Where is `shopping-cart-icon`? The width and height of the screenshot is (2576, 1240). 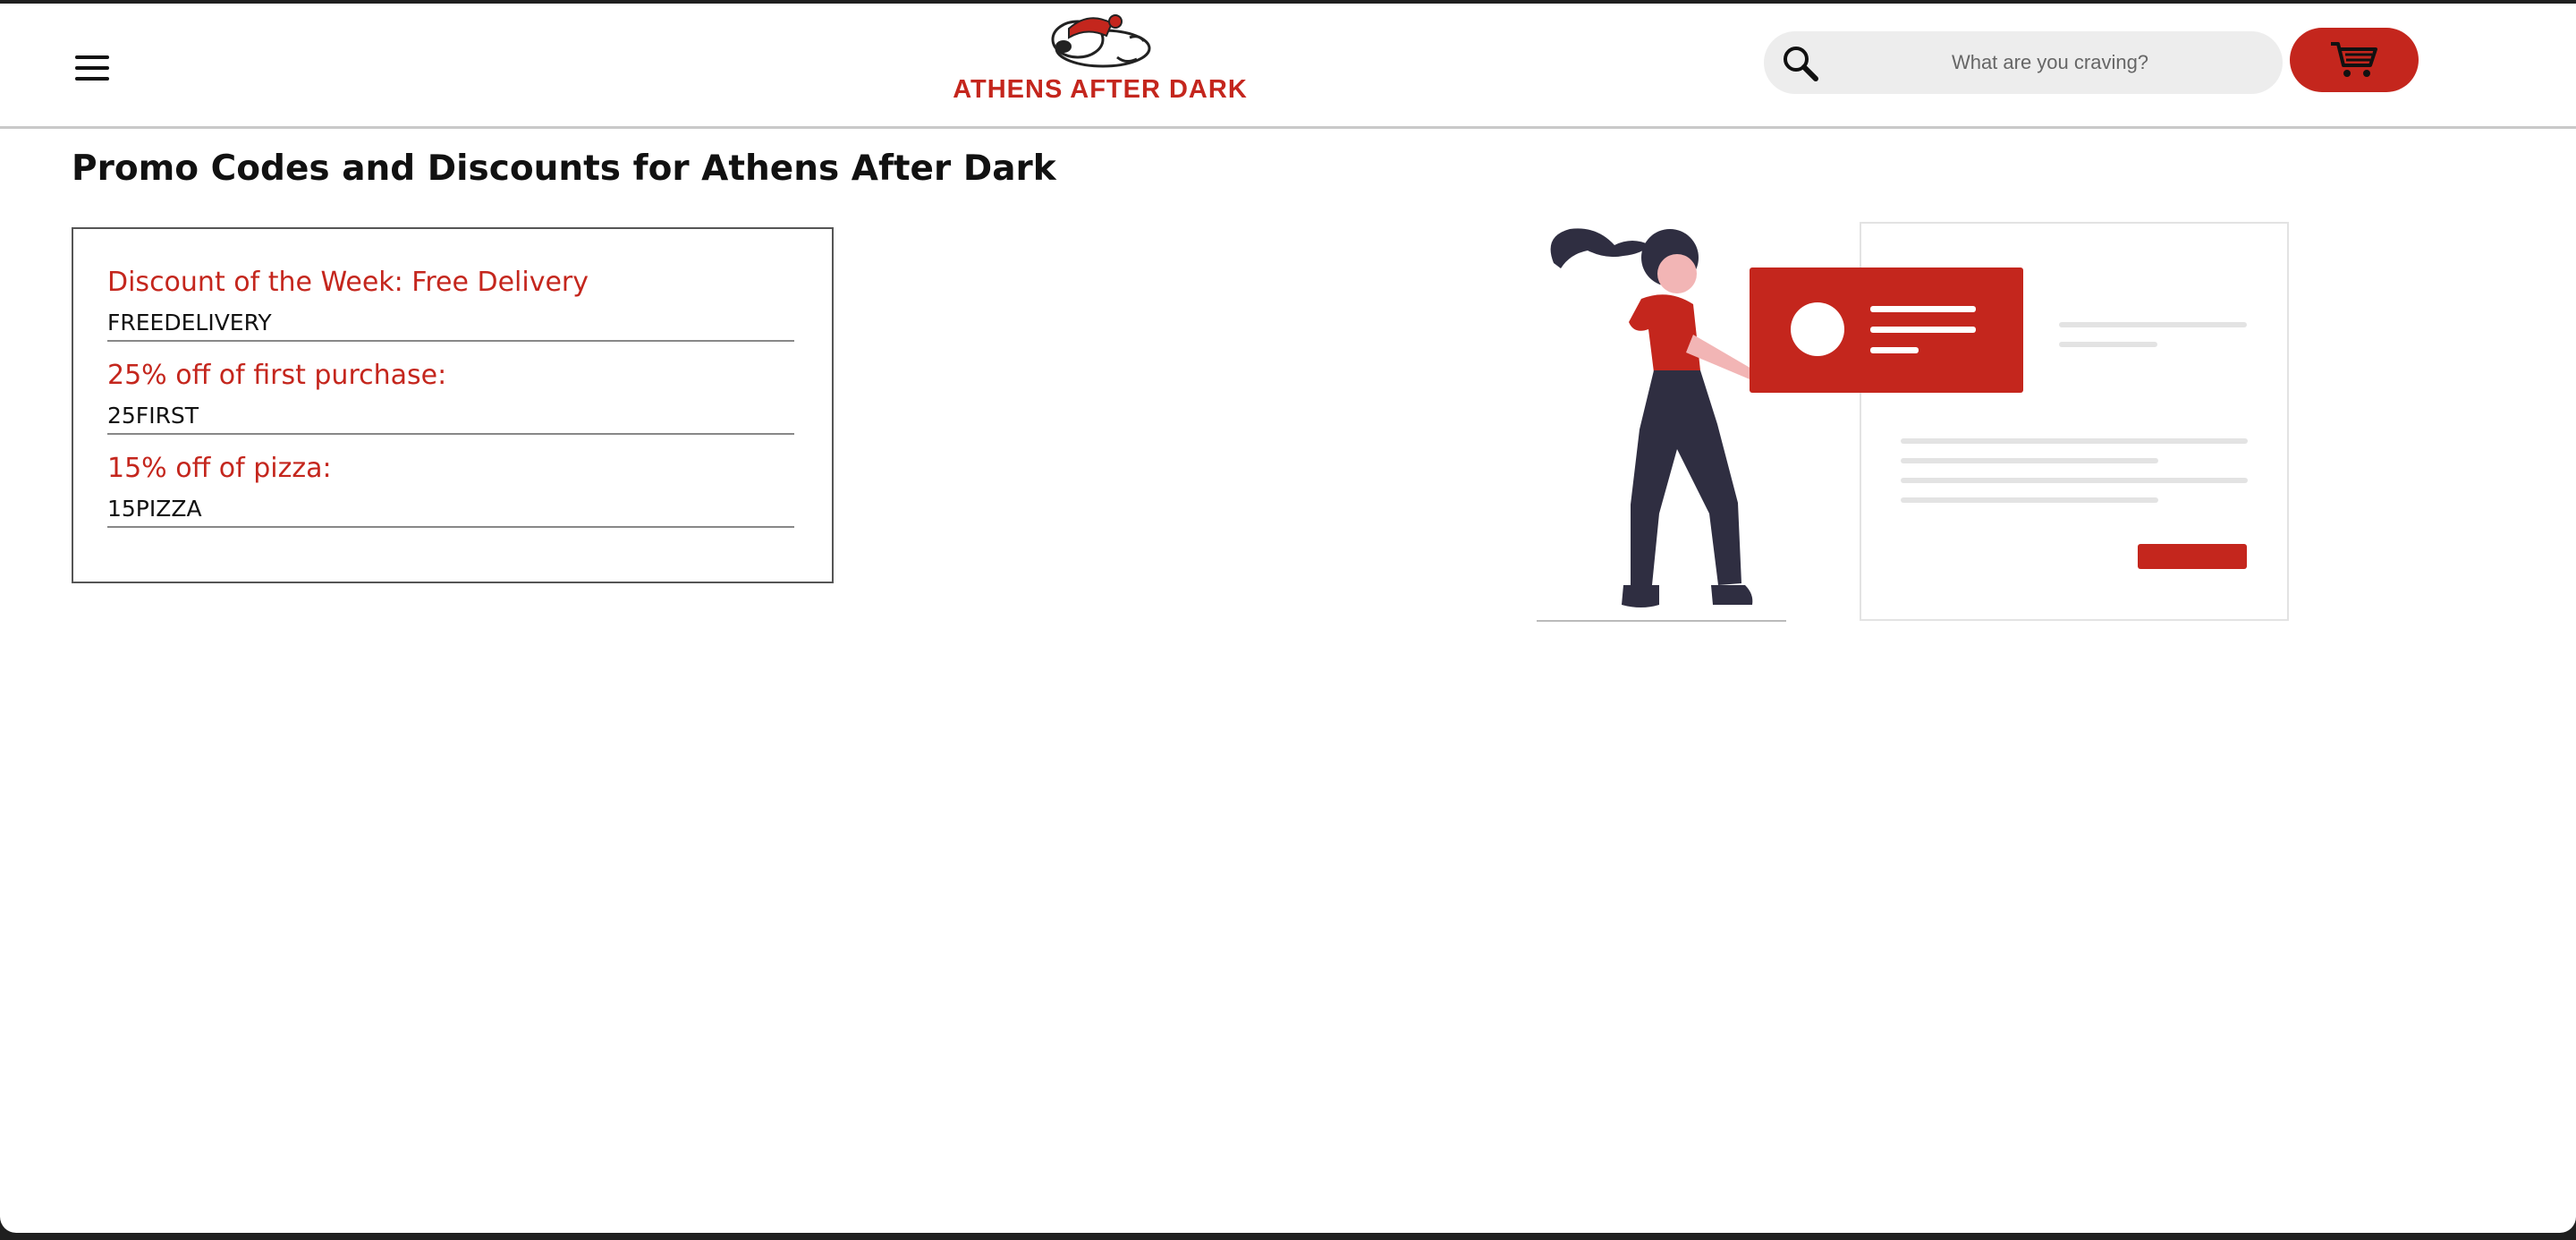 shopping-cart-icon is located at coordinates (2354, 59).